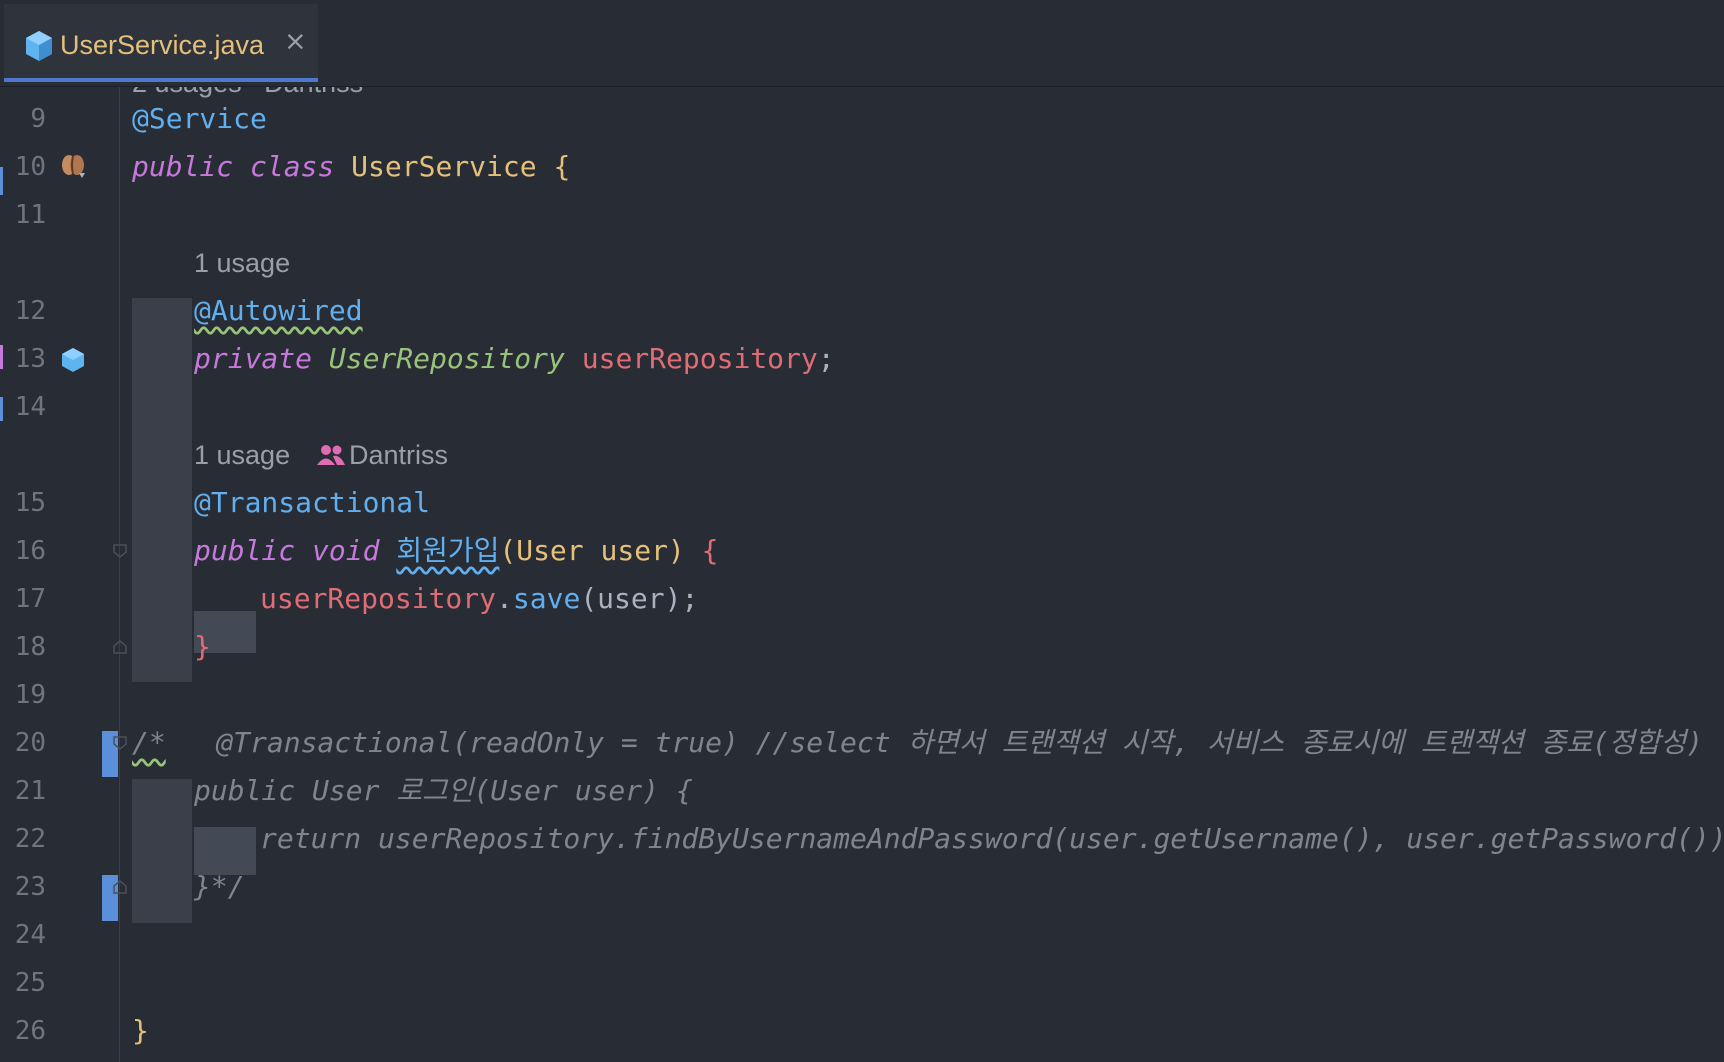 The height and width of the screenshot is (1062, 1724). What do you see at coordinates (862, 43) in the screenshot?
I see `editor-tab-bar: UserService.java ×` at bounding box center [862, 43].